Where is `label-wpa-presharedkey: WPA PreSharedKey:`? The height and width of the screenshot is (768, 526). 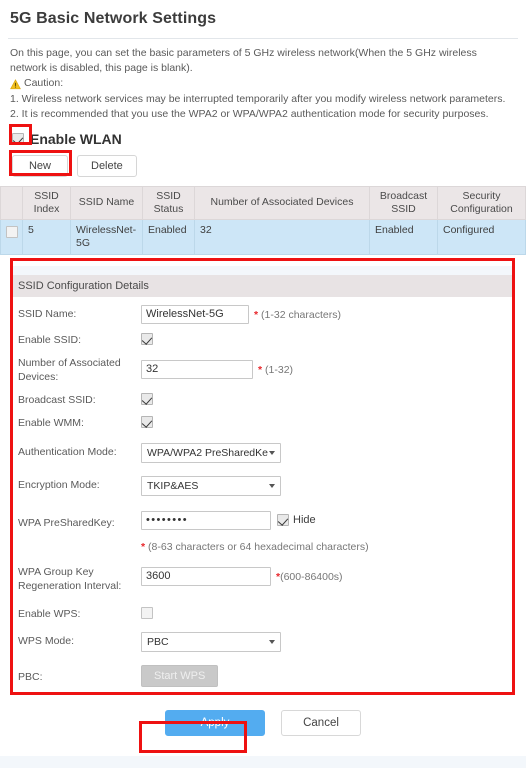
label-wpa-presharedkey: WPA PreSharedKey: is located at coordinates (66, 522).